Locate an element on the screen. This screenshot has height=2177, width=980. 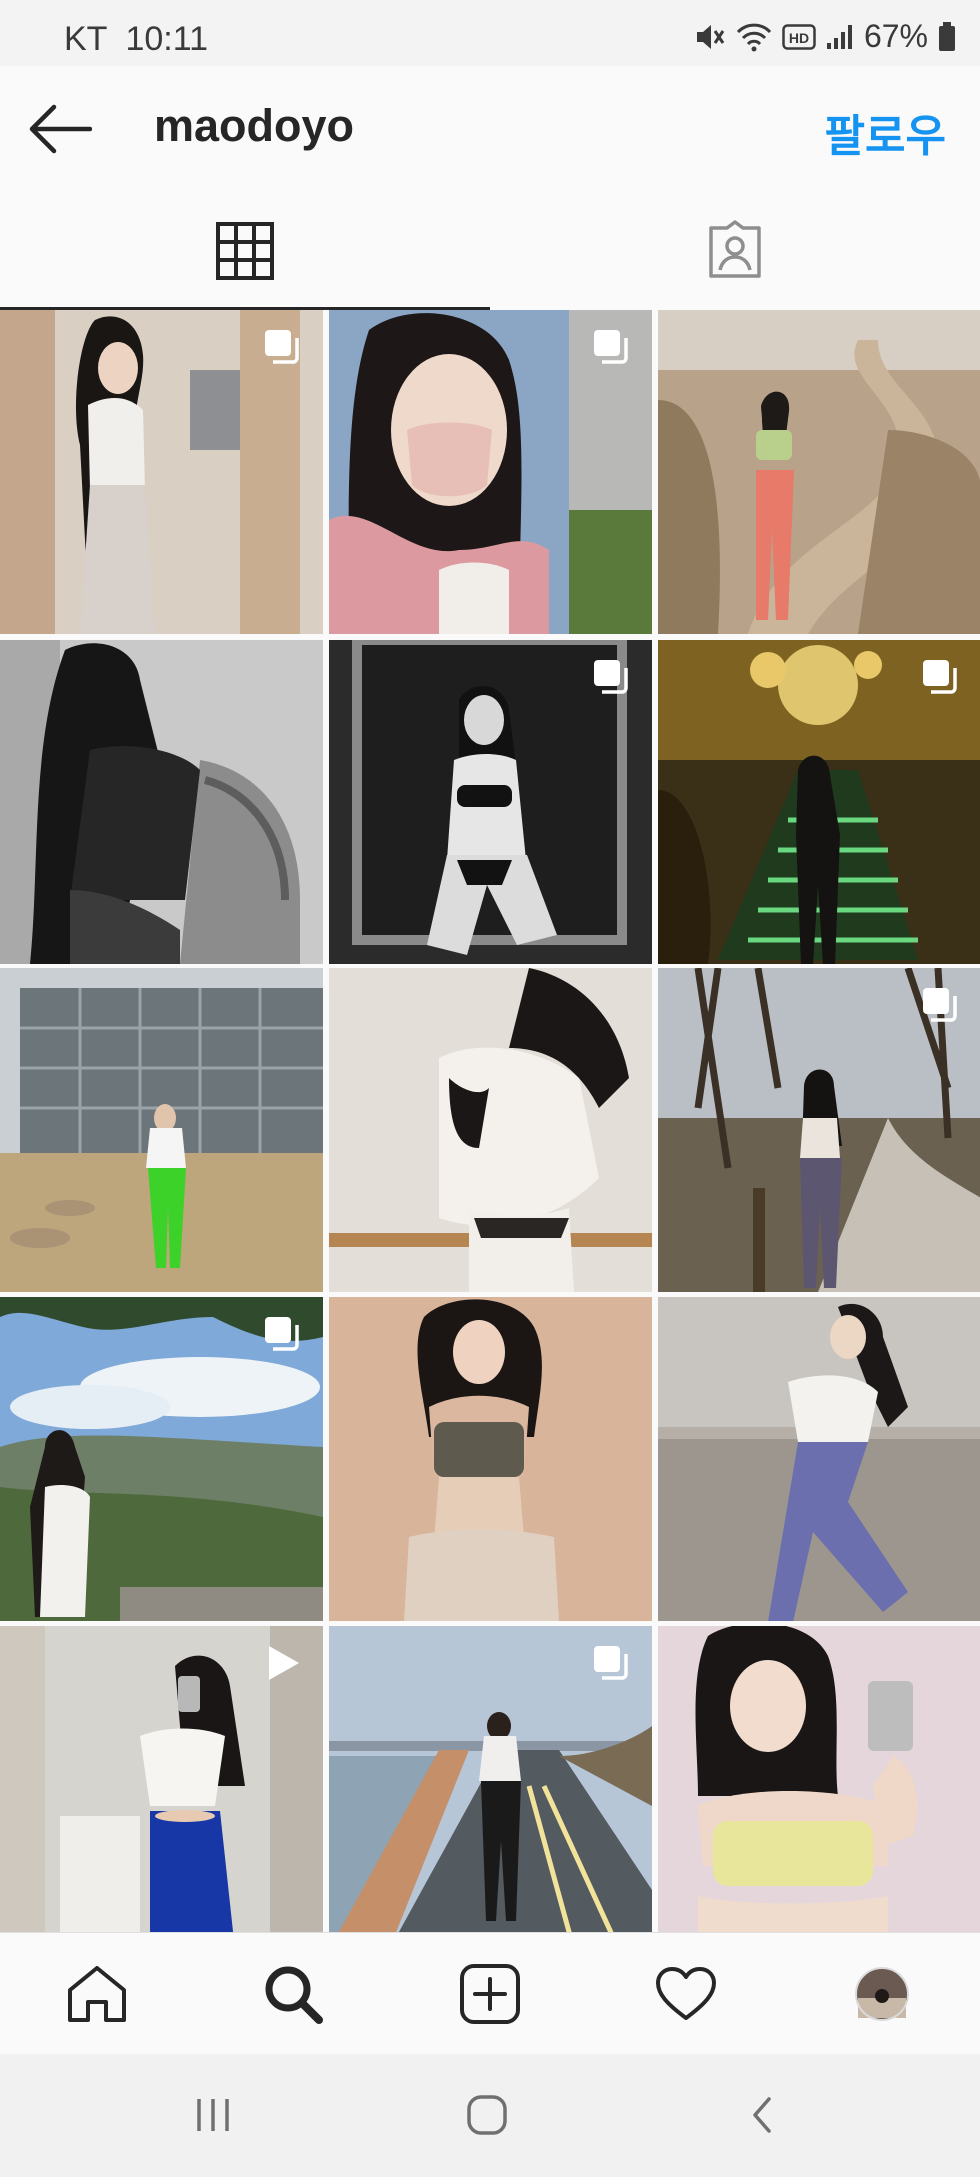
tab-tagged is located at coordinates (735, 251).